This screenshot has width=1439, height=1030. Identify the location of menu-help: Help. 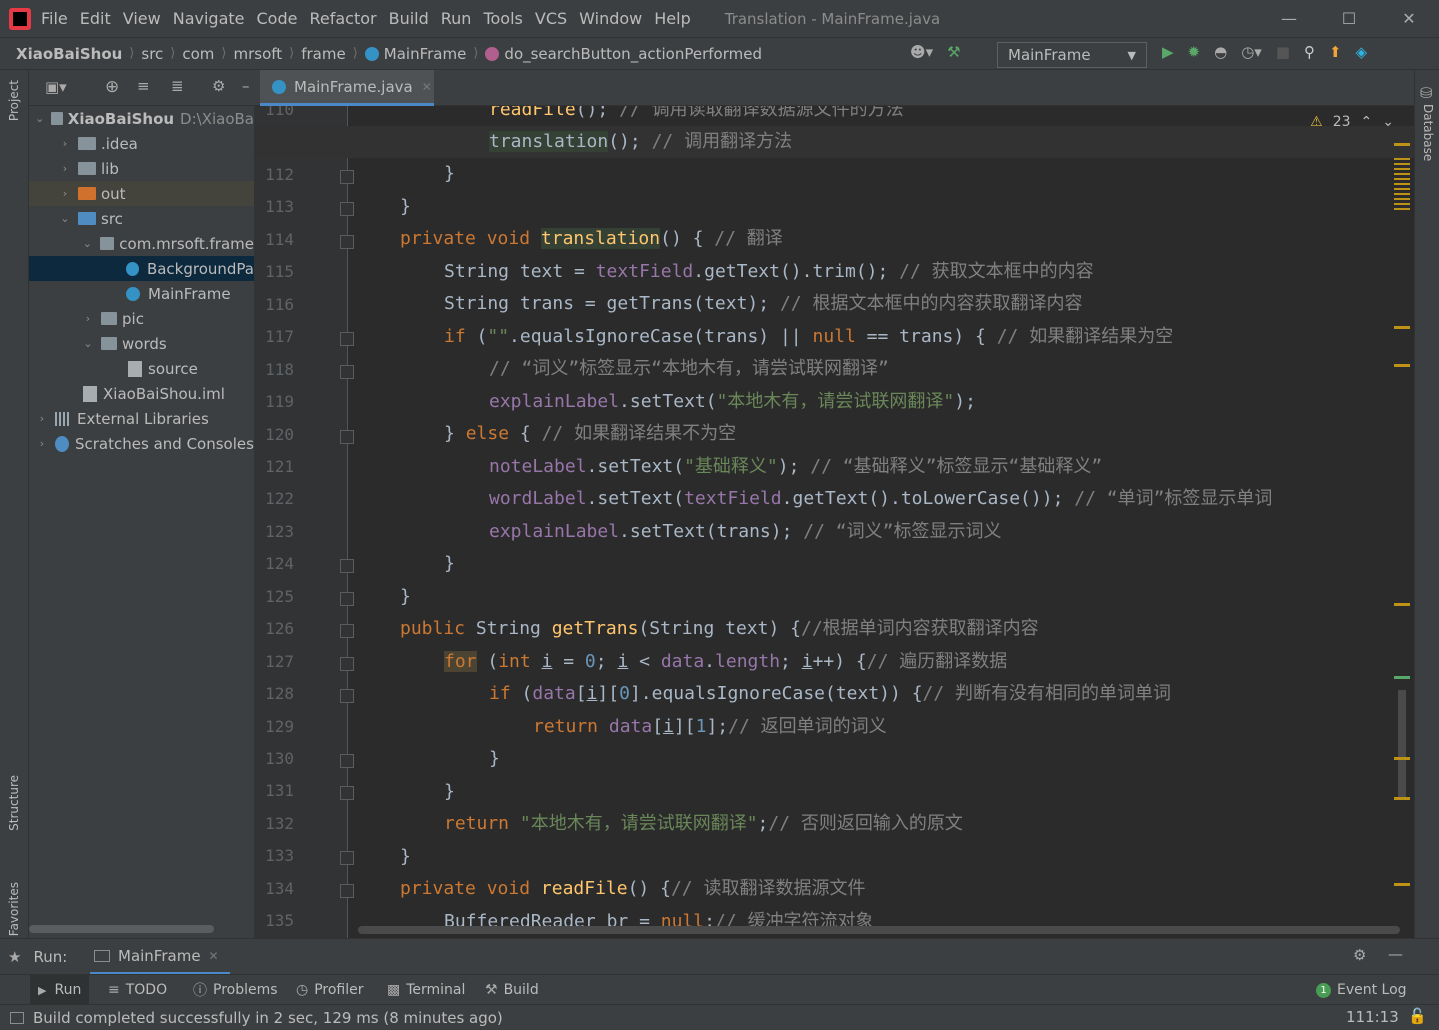
(672, 18).